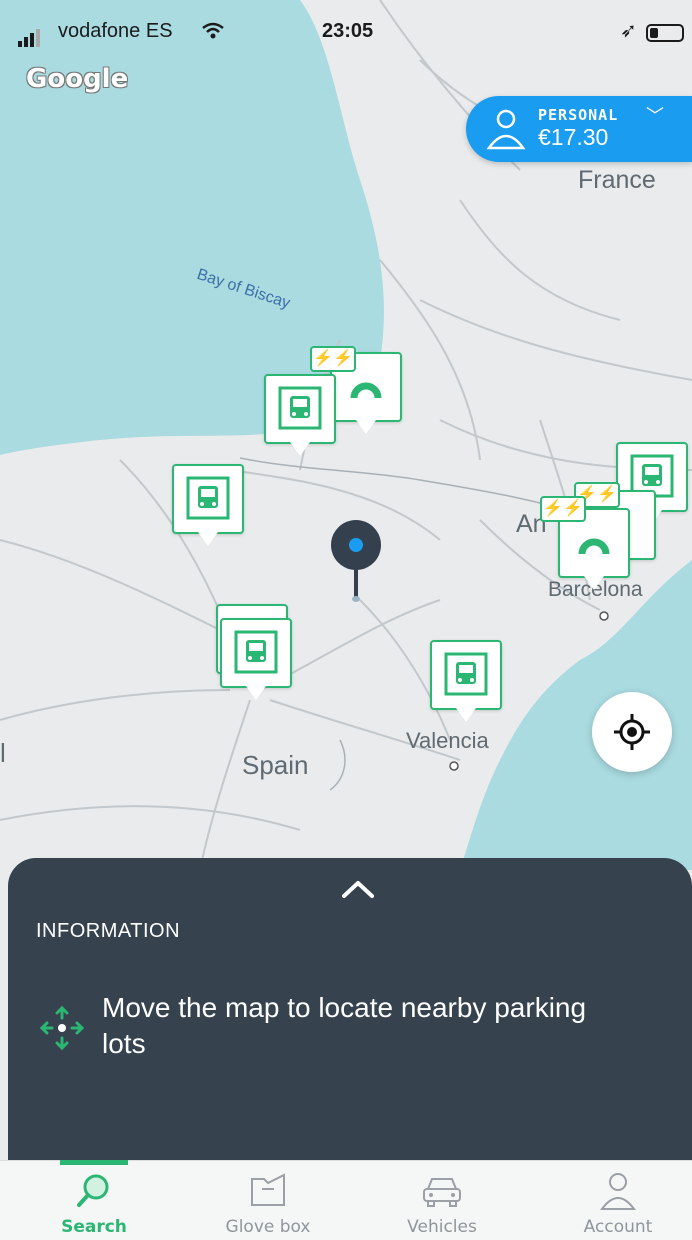 Image resolution: width=692 pixels, height=1240 pixels. What do you see at coordinates (628, 31) in the screenshot?
I see `location-arrow-icon: ➶` at bounding box center [628, 31].